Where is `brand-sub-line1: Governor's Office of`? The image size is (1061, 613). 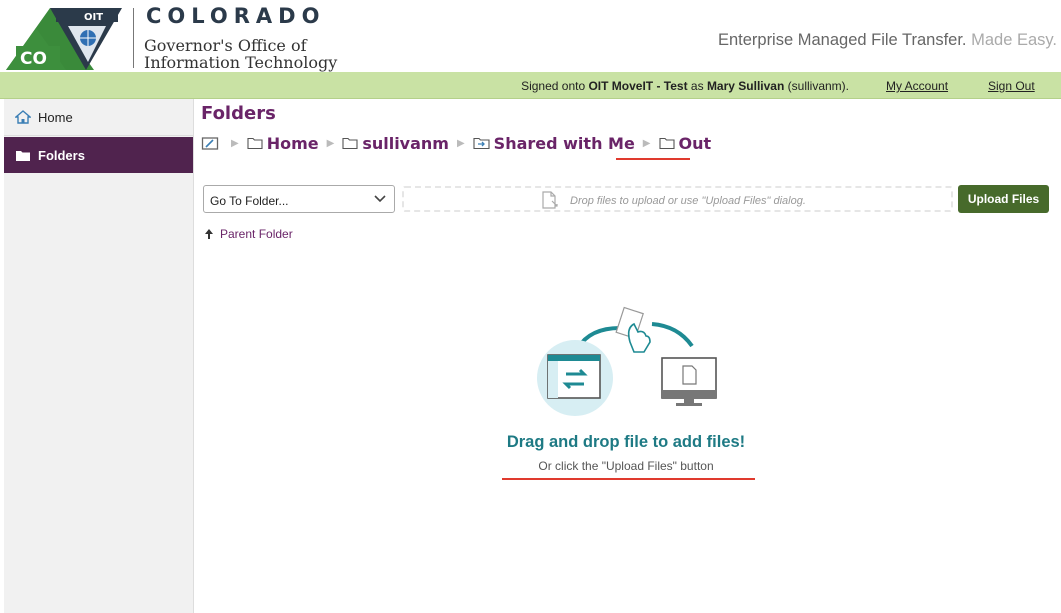
brand-sub-line1: Governor's Office of is located at coordinates (225, 45).